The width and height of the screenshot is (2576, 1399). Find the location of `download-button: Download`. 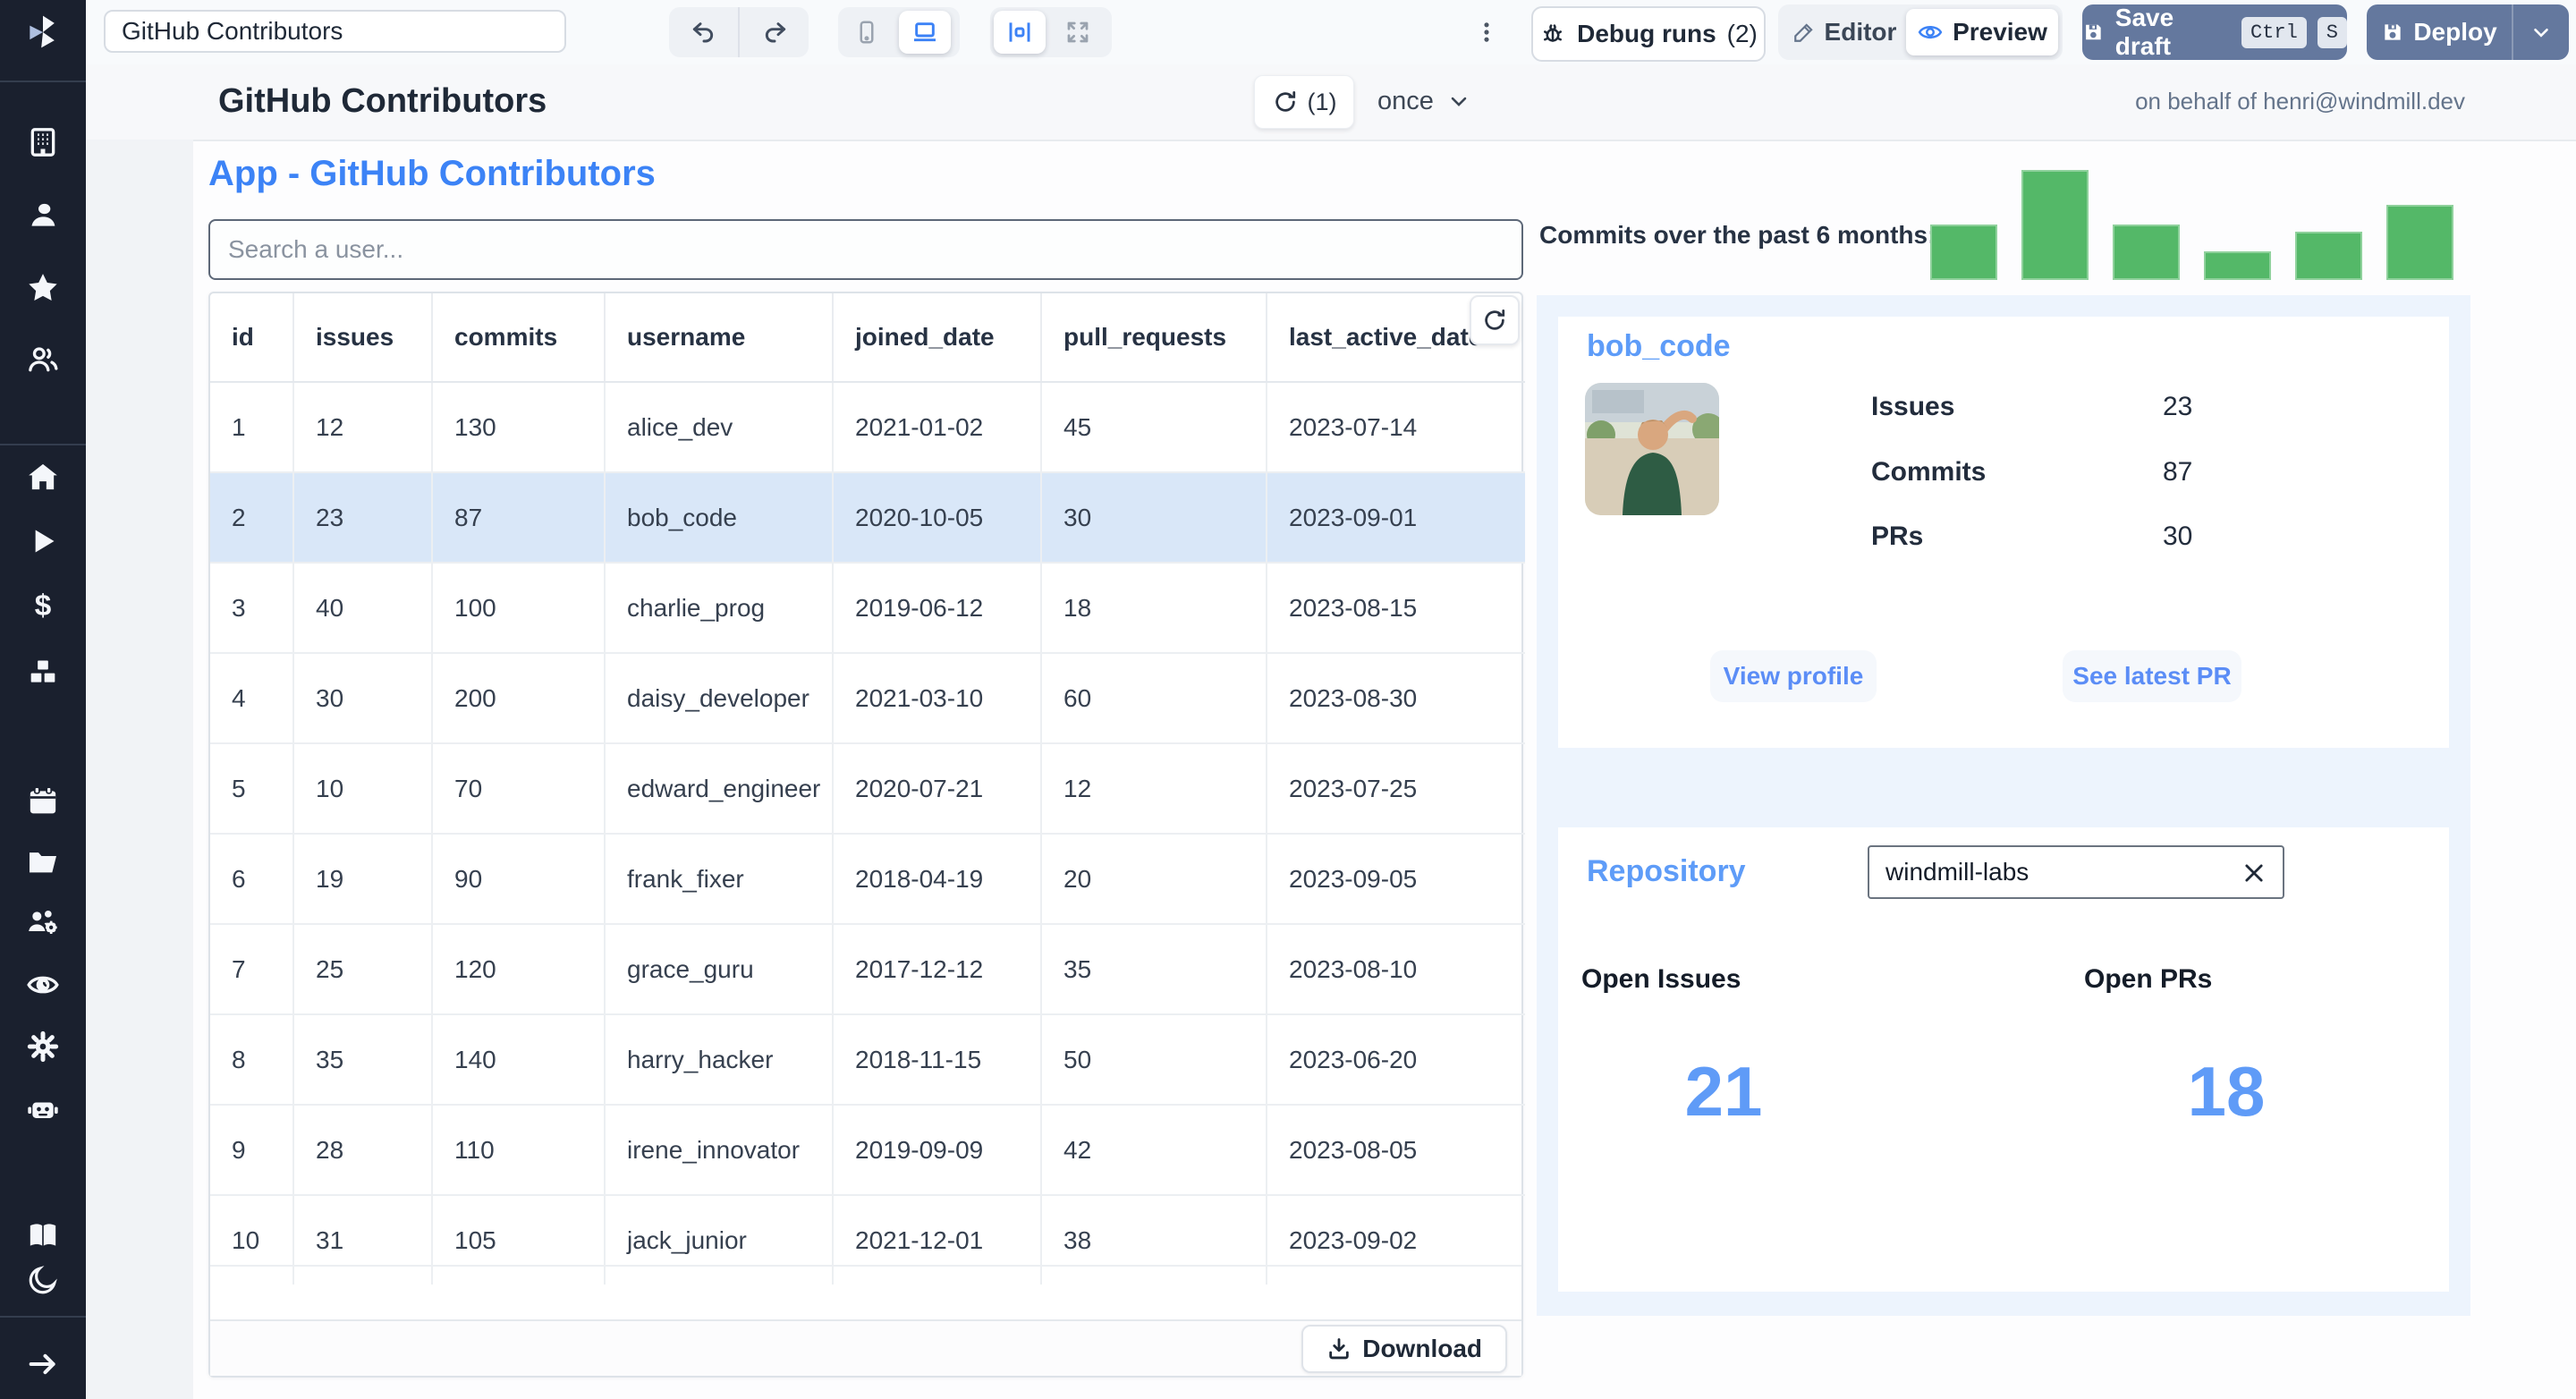

download-button: Download is located at coordinates (1404, 1348).